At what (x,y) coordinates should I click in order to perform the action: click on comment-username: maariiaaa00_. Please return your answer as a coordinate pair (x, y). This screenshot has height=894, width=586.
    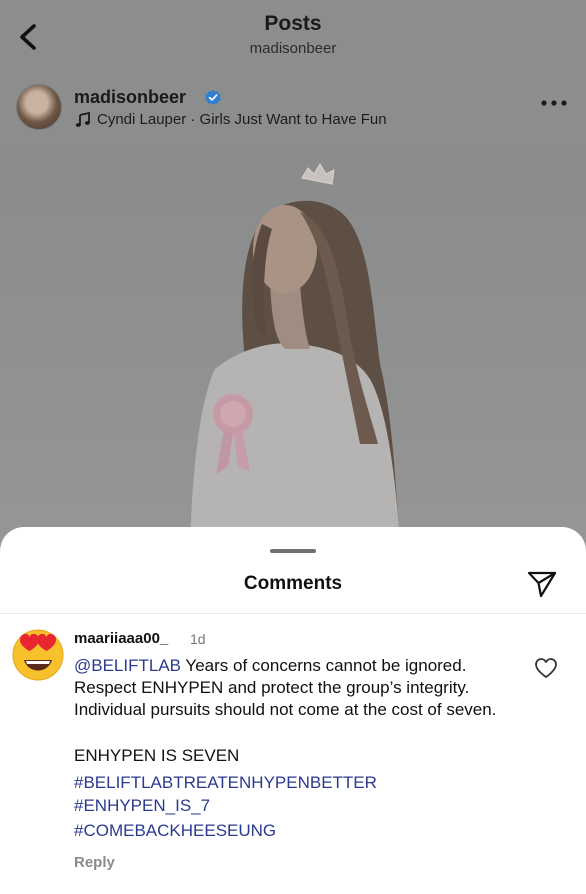
    Looking at the image, I should click on (121, 638).